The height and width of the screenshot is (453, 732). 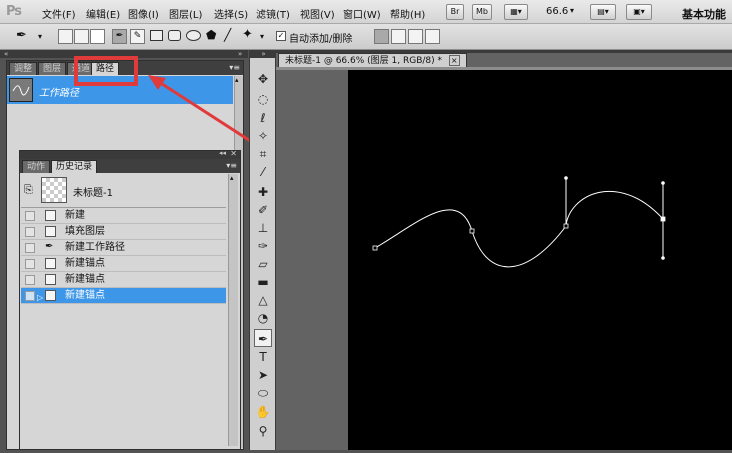 I want to click on history-close-icon: ✕, so click(x=233, y=153).